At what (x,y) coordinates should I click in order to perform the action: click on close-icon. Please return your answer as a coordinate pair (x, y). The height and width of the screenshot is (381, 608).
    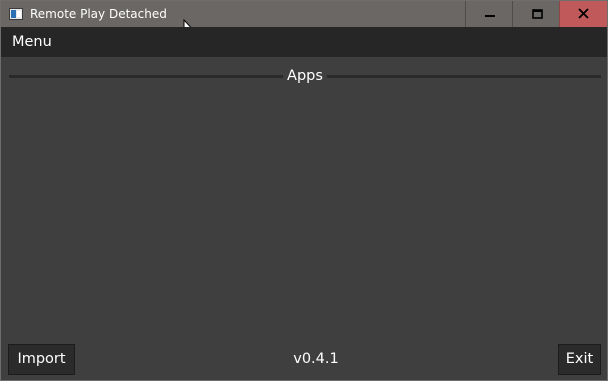
    Looking at the image, I should click on (583, 13).